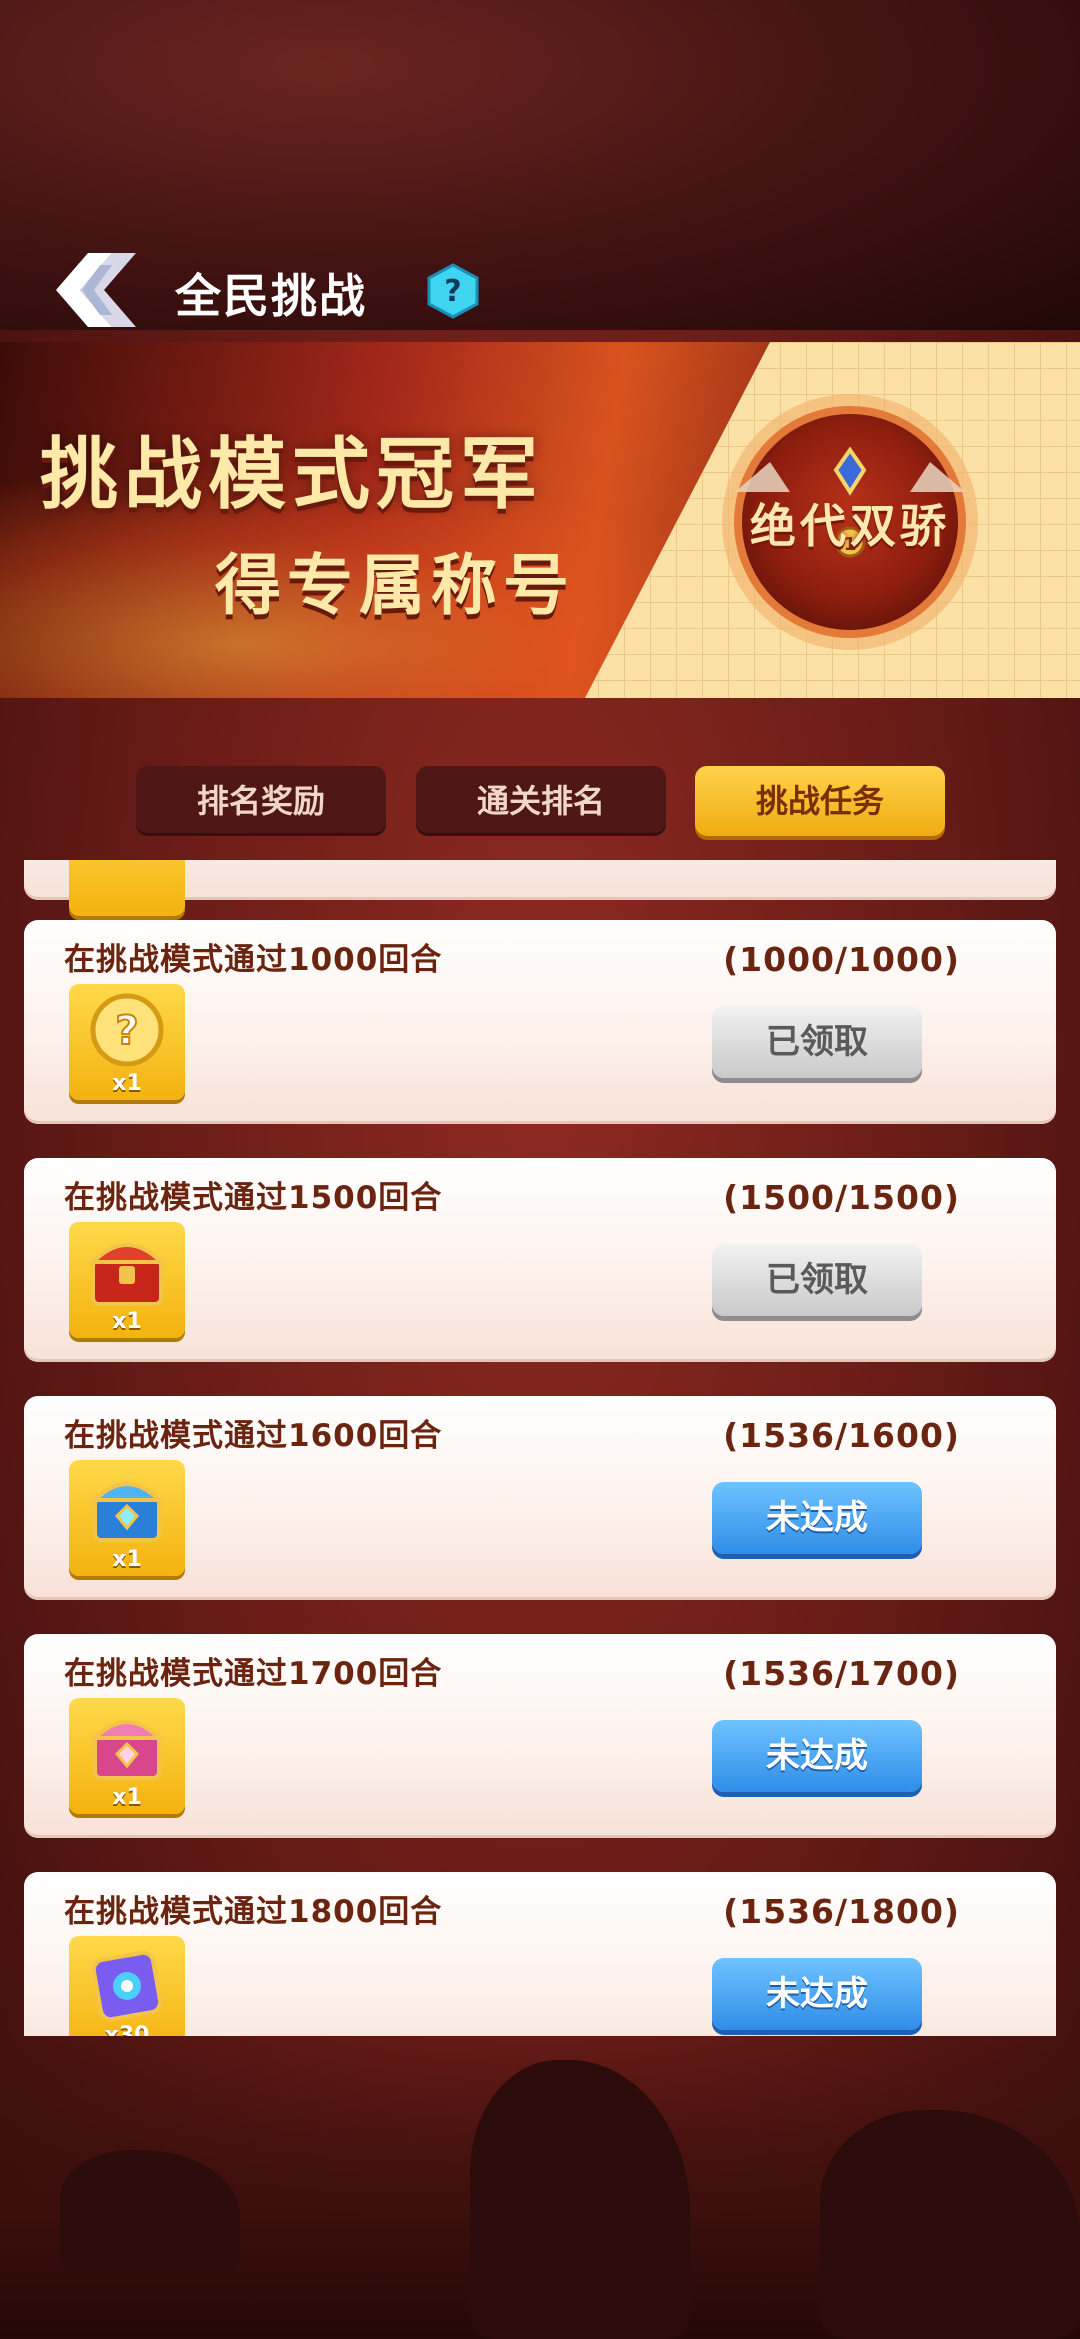  What do you see at coordinates (540, 1736) in the screenshot?
I see `task-row: 在挑战模式通过1700回合 (1536/1700) x1 未达成` at bounding box center [540, 1736].